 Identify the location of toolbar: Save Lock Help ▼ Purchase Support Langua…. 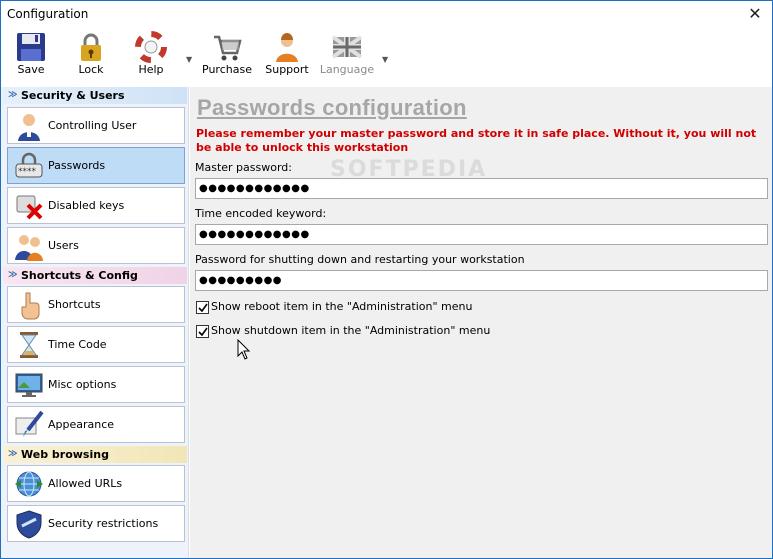
(386, 55).